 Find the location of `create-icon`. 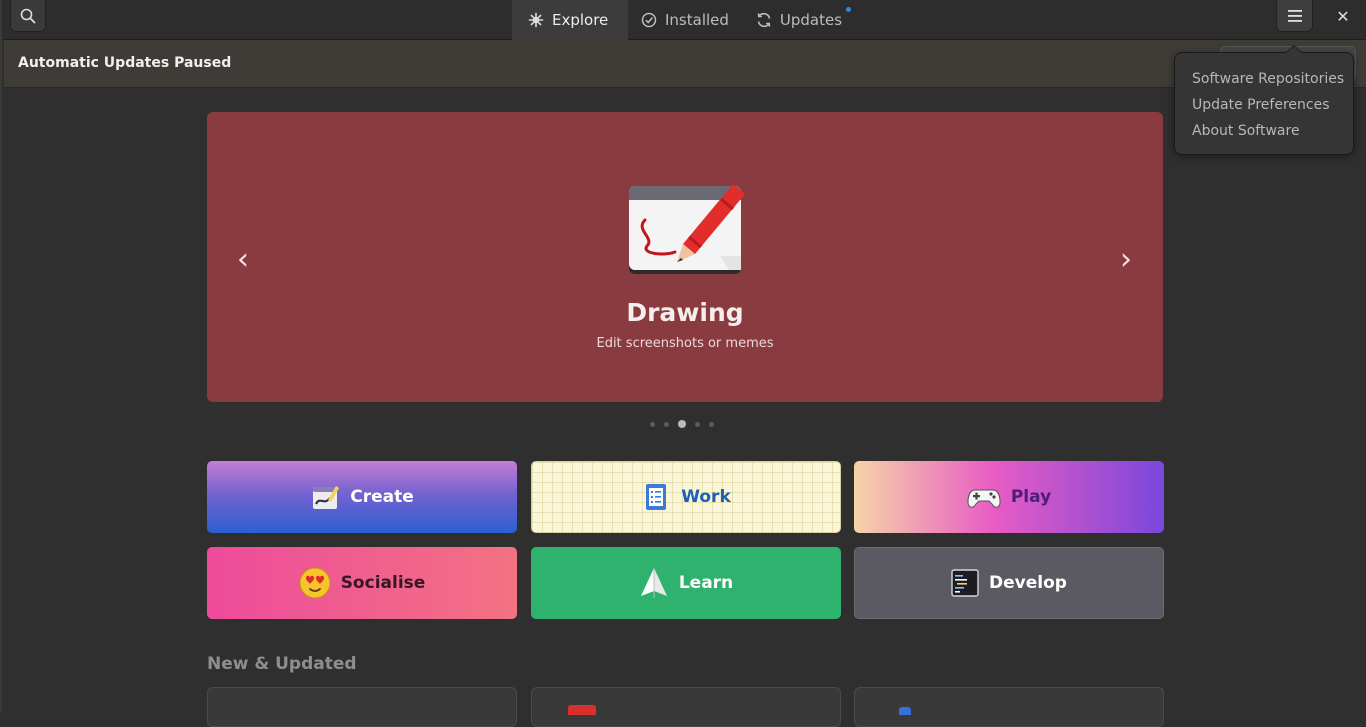

create-icon is located at coordinates (326, 497).